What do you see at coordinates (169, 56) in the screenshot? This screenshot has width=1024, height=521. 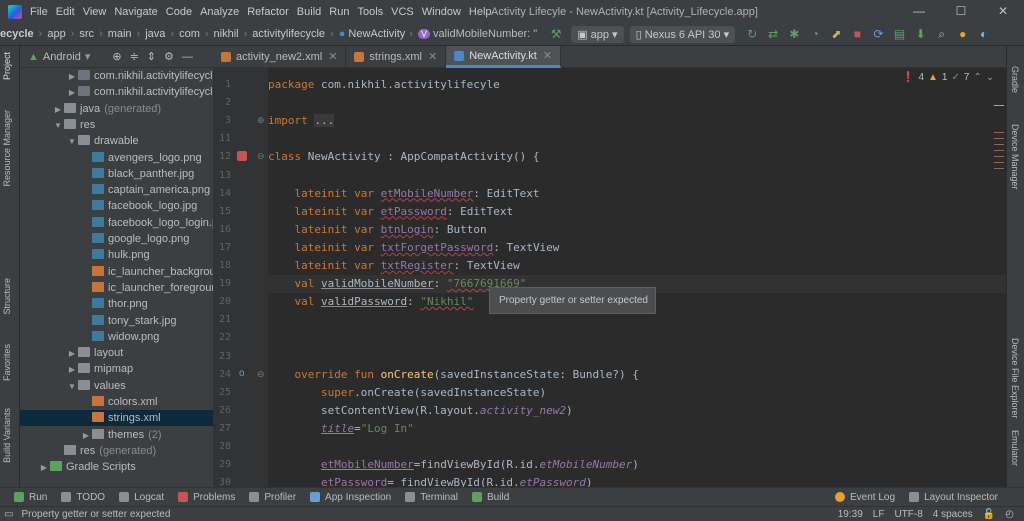 I see `gear-icon: ⚙` at bounding box center [169, 56].